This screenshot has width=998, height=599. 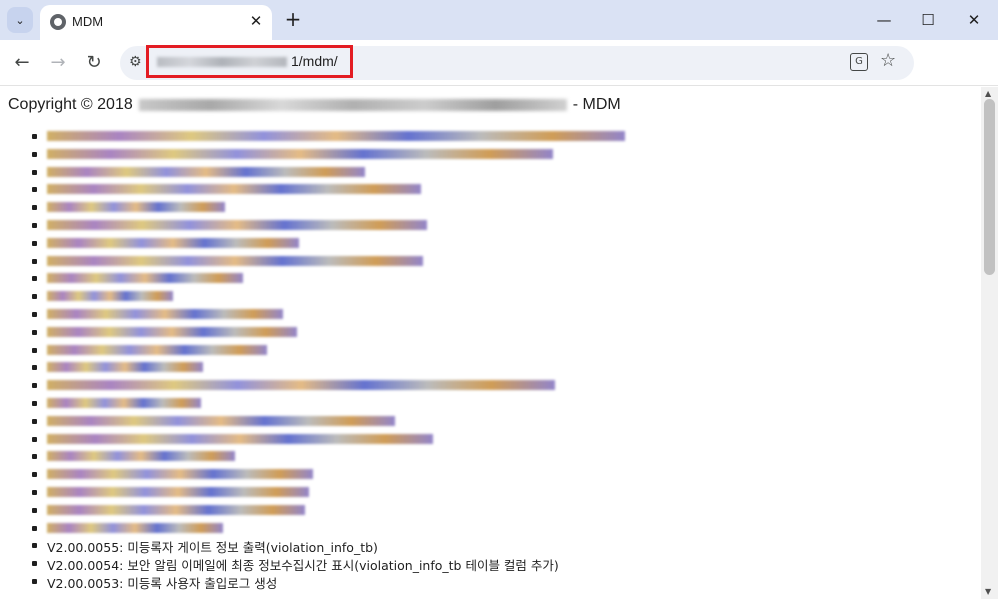 I want to click on back-button: ←, so click(x=22, y=63).